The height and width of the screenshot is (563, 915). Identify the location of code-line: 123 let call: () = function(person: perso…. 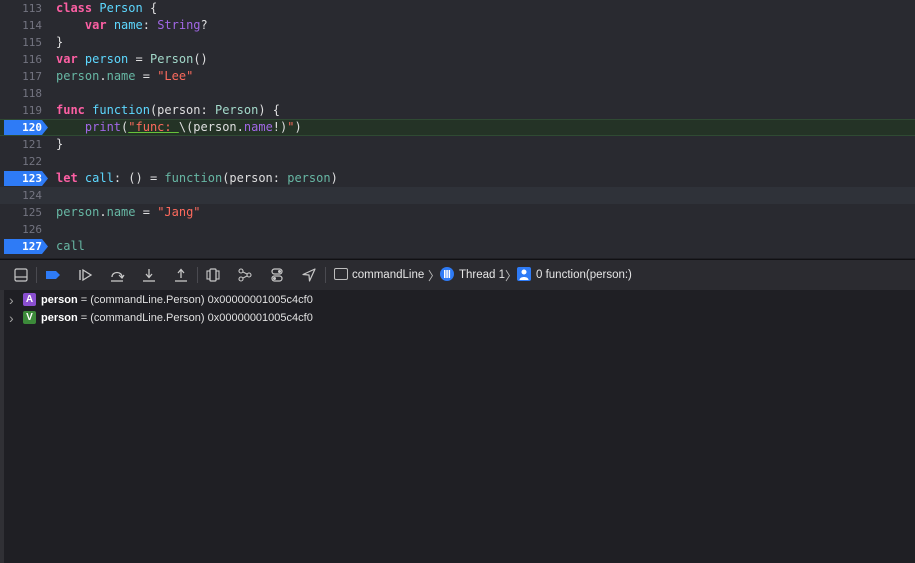
(457, 178).